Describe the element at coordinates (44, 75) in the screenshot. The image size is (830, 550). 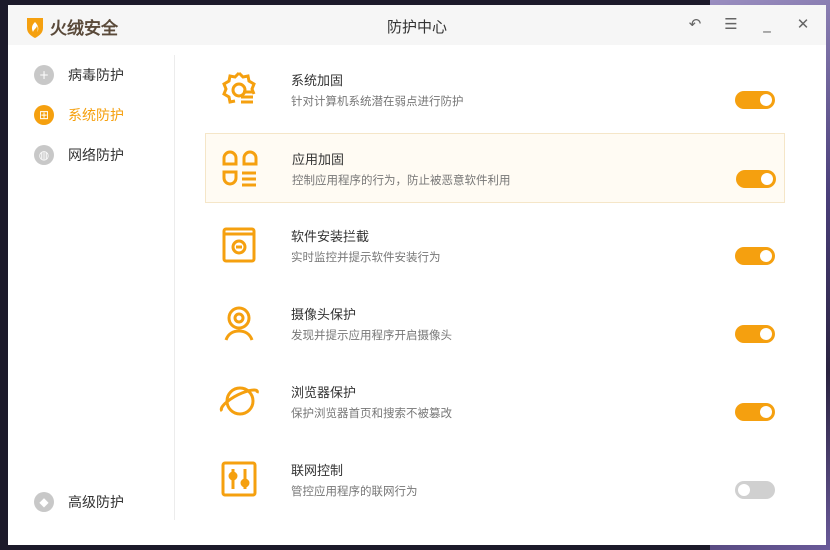
I see `plus-icon: +` at that location.